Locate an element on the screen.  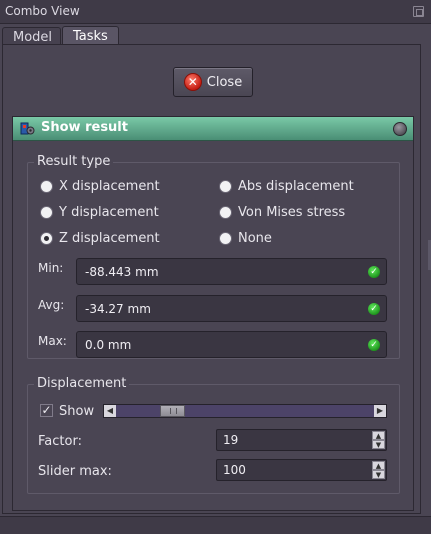
radio-y-displacement: Y displacement is located at coordinates (99, 212).